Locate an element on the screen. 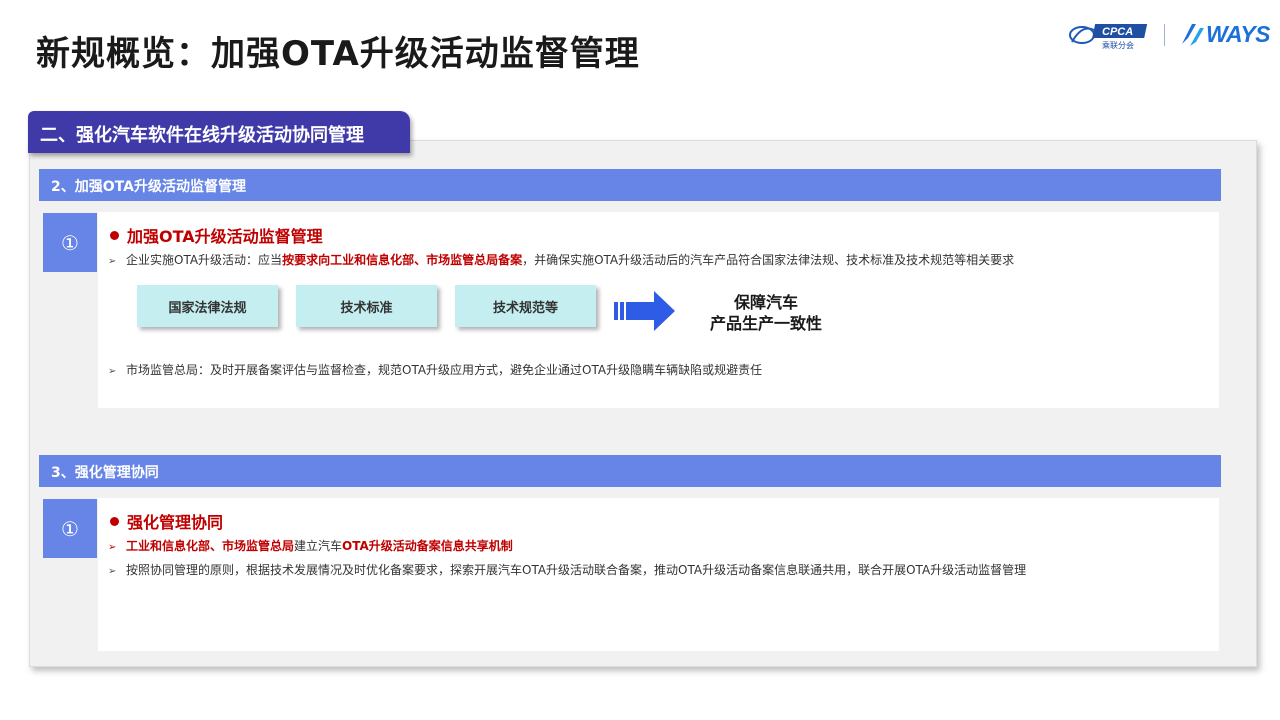 Image resolution: width=1280 pixels, height=720 pixels. block2-line1-emphasis2: OTA升级活动备案信息共享机制 is located at coordinates (427, 546).